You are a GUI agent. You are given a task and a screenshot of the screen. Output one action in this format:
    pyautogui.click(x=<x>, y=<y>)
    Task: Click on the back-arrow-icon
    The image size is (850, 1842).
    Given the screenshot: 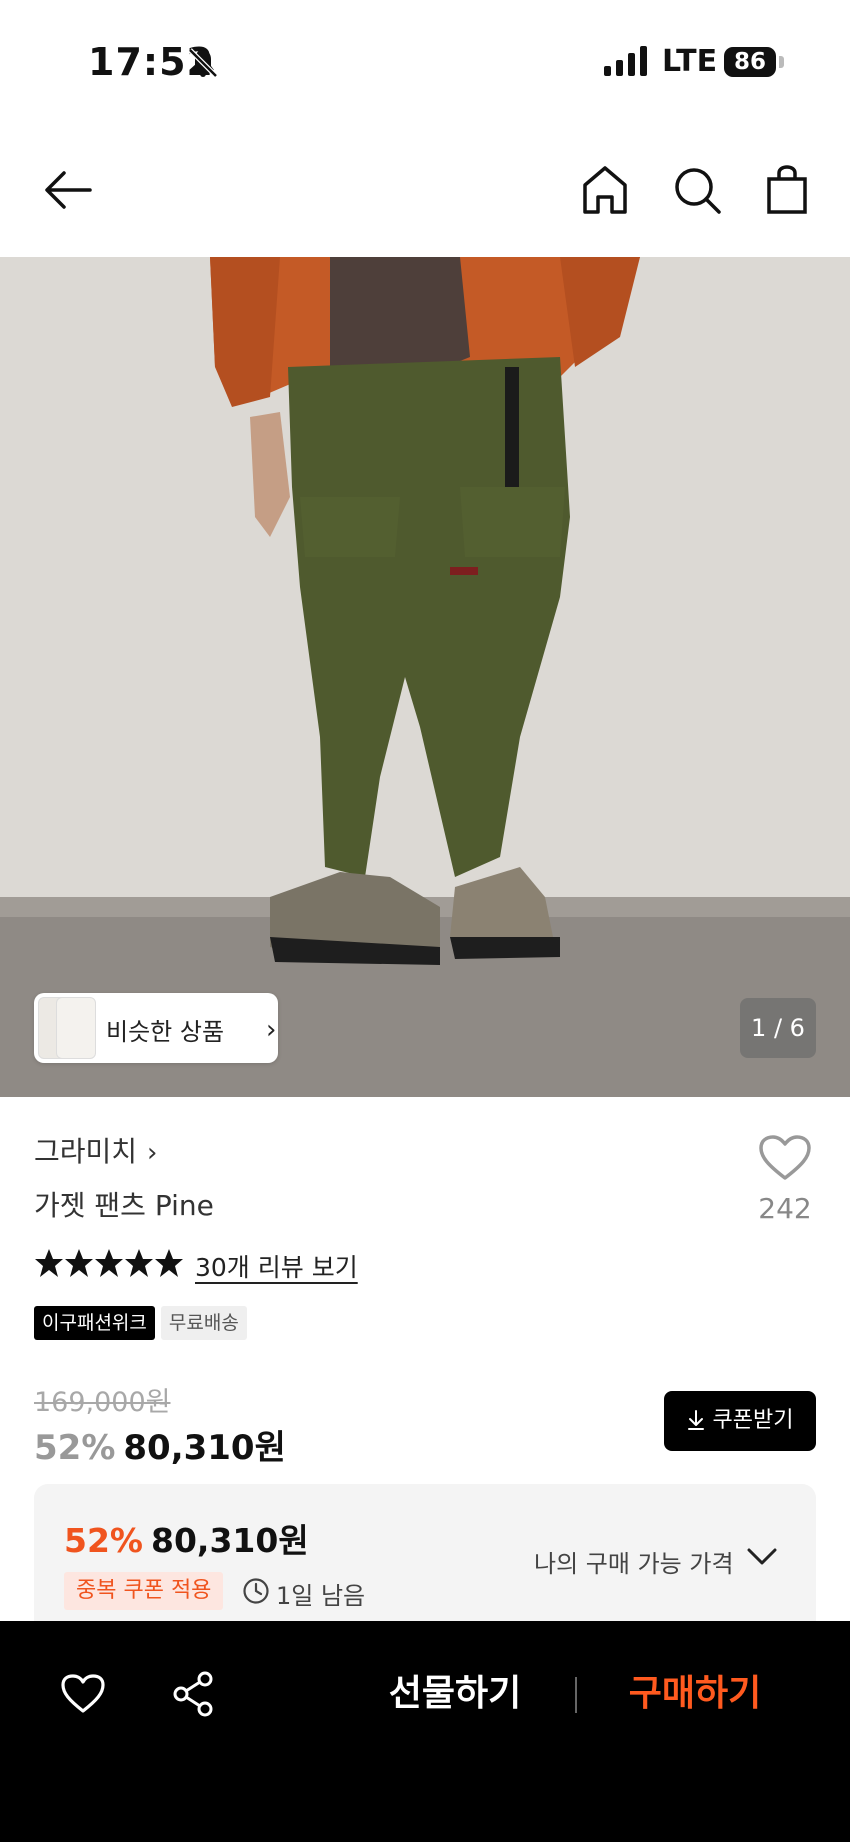 What is the action you would take?
    pyautogui.click(x=67, y=190)
    